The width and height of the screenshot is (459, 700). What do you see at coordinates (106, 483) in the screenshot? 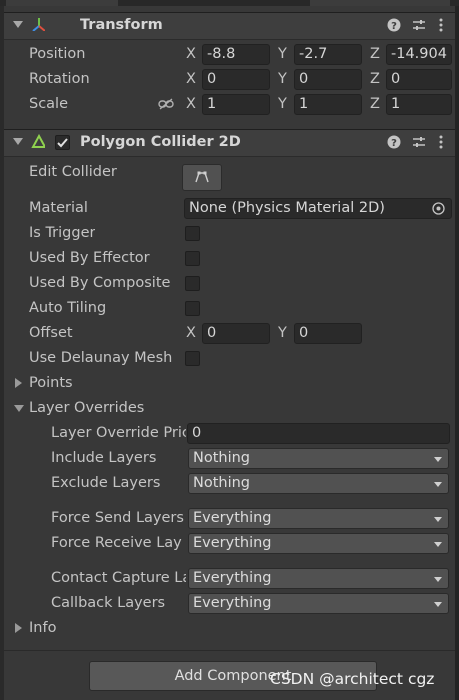
I see `exclude-layers-label: Exclude Layers` at bounding box center [106, 483].